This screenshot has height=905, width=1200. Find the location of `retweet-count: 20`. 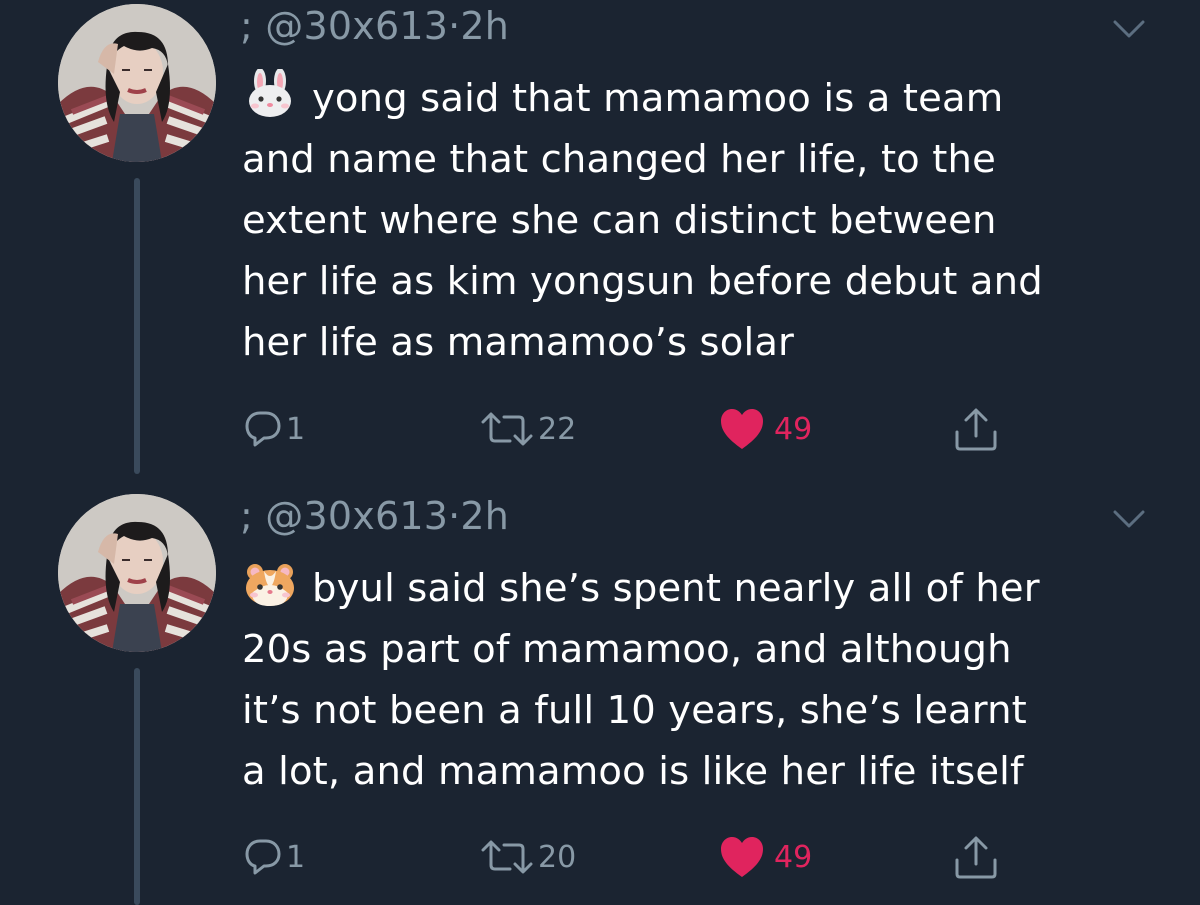

retweet-count: 20 is located at coordinates (557, 857).